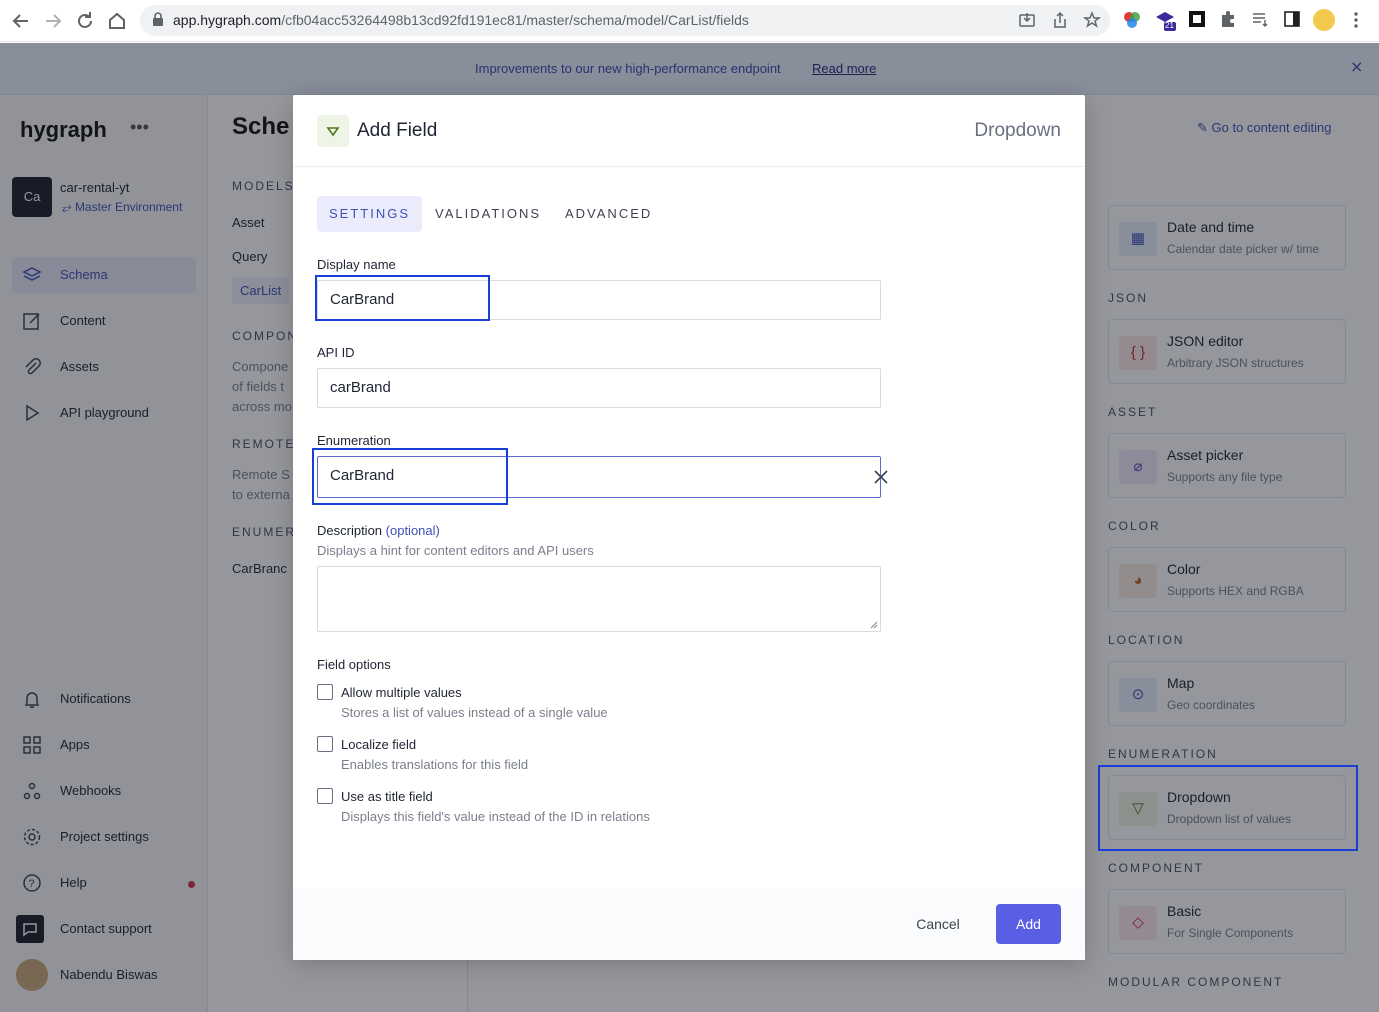 This screenshot has height=1012, width=1379. I want to click on api-id-input: carBrand, so click(599, 388).